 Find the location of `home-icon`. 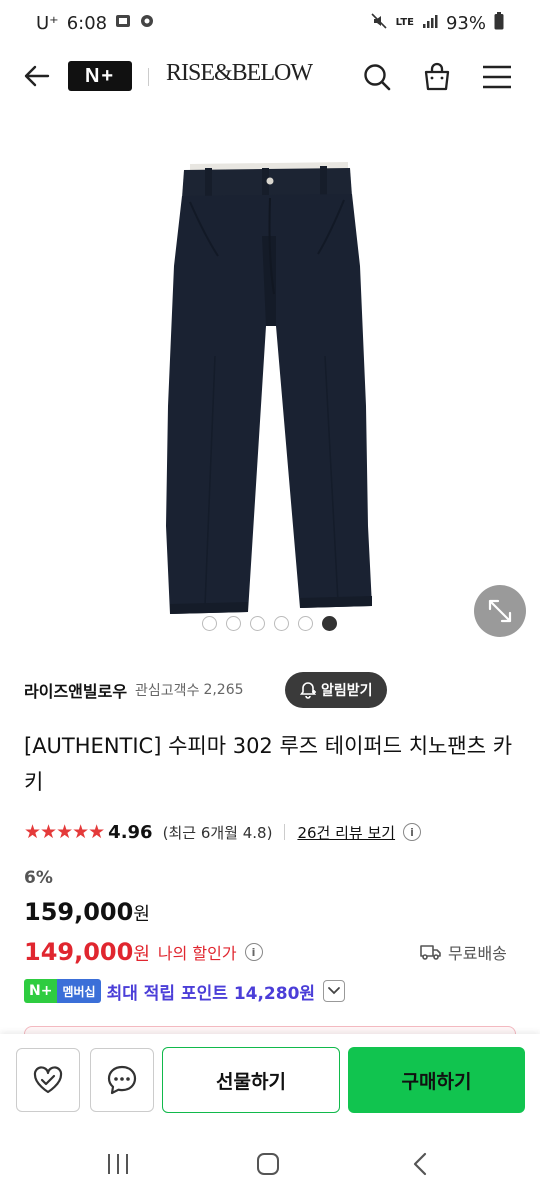

home-icon is located at coordinates (268, 1164).